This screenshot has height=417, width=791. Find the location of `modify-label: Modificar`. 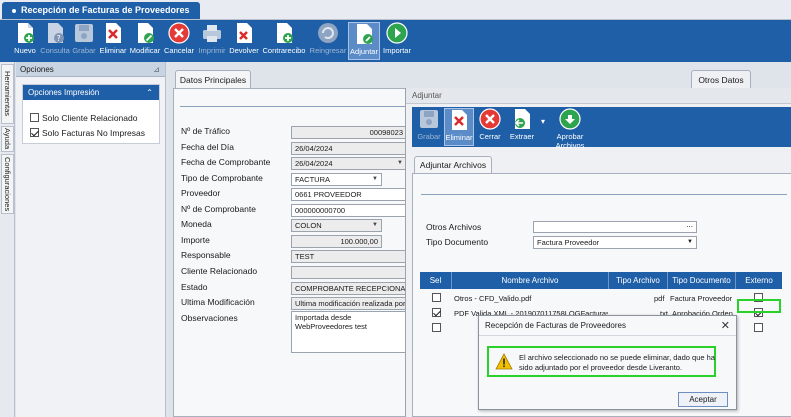

modify-label: Modificar is located at coordinates (145, 50).